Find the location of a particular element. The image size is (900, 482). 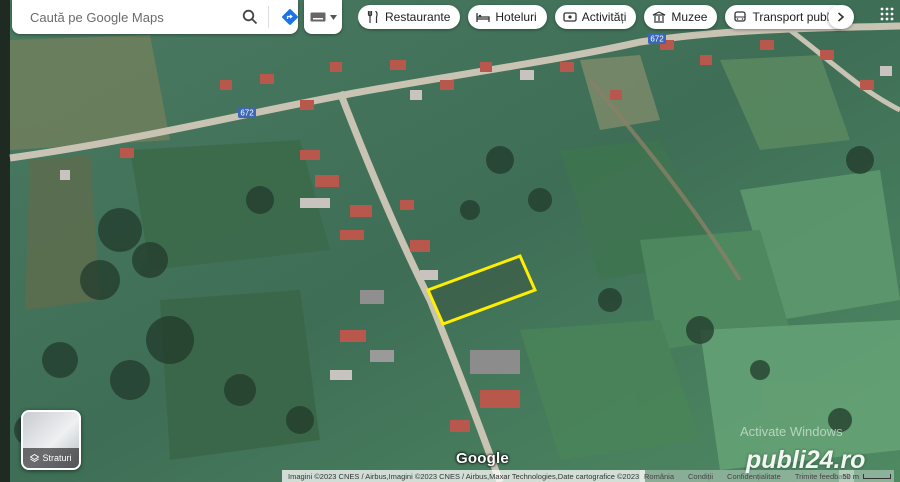

separator is located at coordinates (268, 17).